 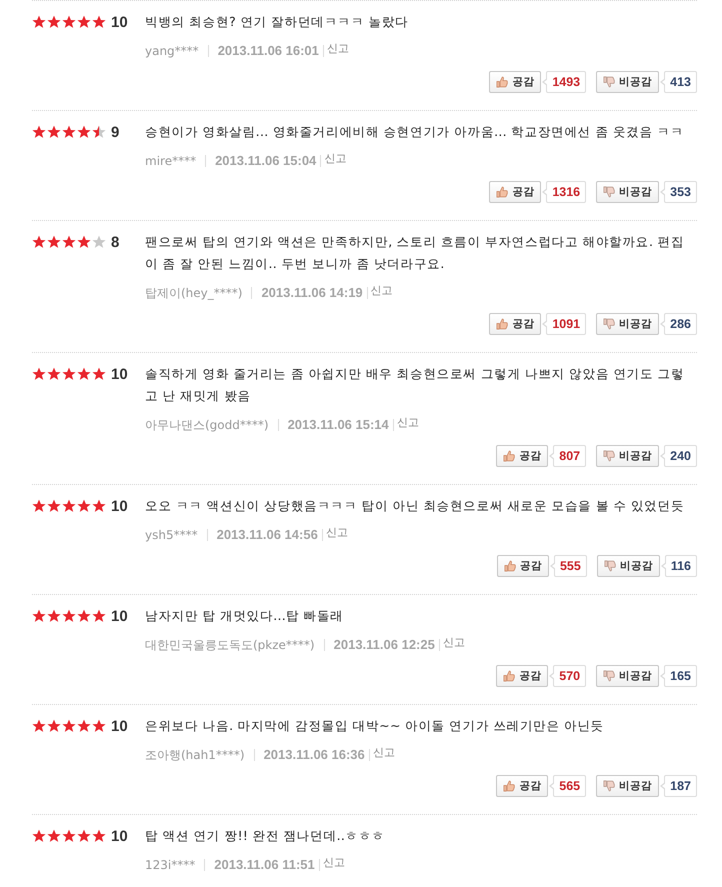 I want to click on dislike-count: 413, so click(x=678, y=82).